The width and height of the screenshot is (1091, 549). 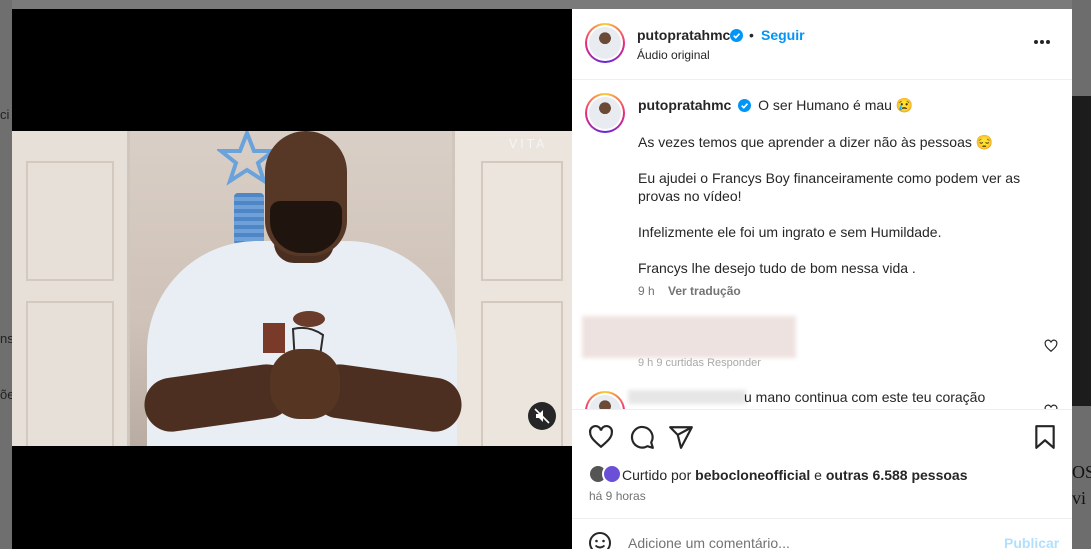 I want to click on bookmark-icon, so click(x=1045, y=437).